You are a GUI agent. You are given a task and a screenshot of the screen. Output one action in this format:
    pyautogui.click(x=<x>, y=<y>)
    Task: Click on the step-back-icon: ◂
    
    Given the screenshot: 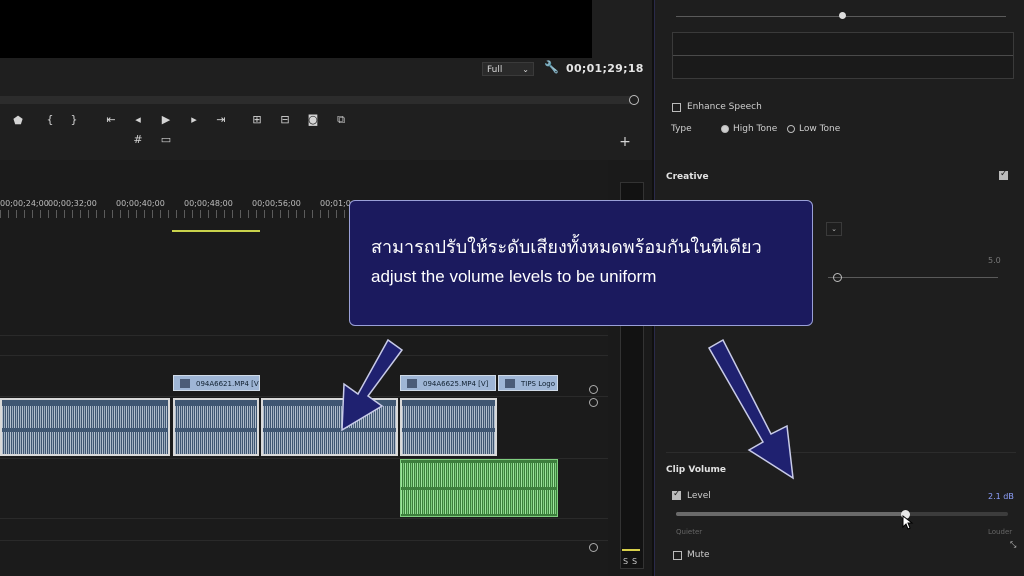 What is the action you would take?
    pyautogui.click(x=138, y=119)
    